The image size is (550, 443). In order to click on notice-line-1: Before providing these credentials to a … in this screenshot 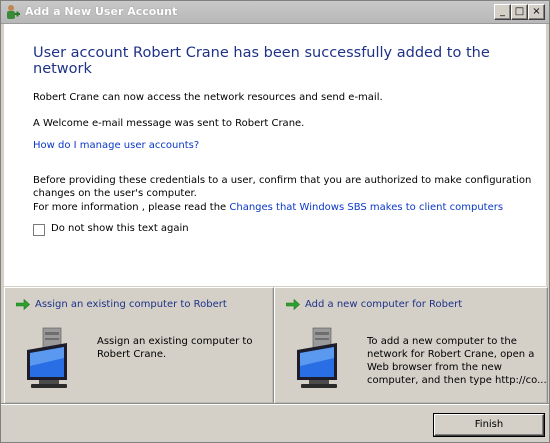, I will do `click(282, 180)`.